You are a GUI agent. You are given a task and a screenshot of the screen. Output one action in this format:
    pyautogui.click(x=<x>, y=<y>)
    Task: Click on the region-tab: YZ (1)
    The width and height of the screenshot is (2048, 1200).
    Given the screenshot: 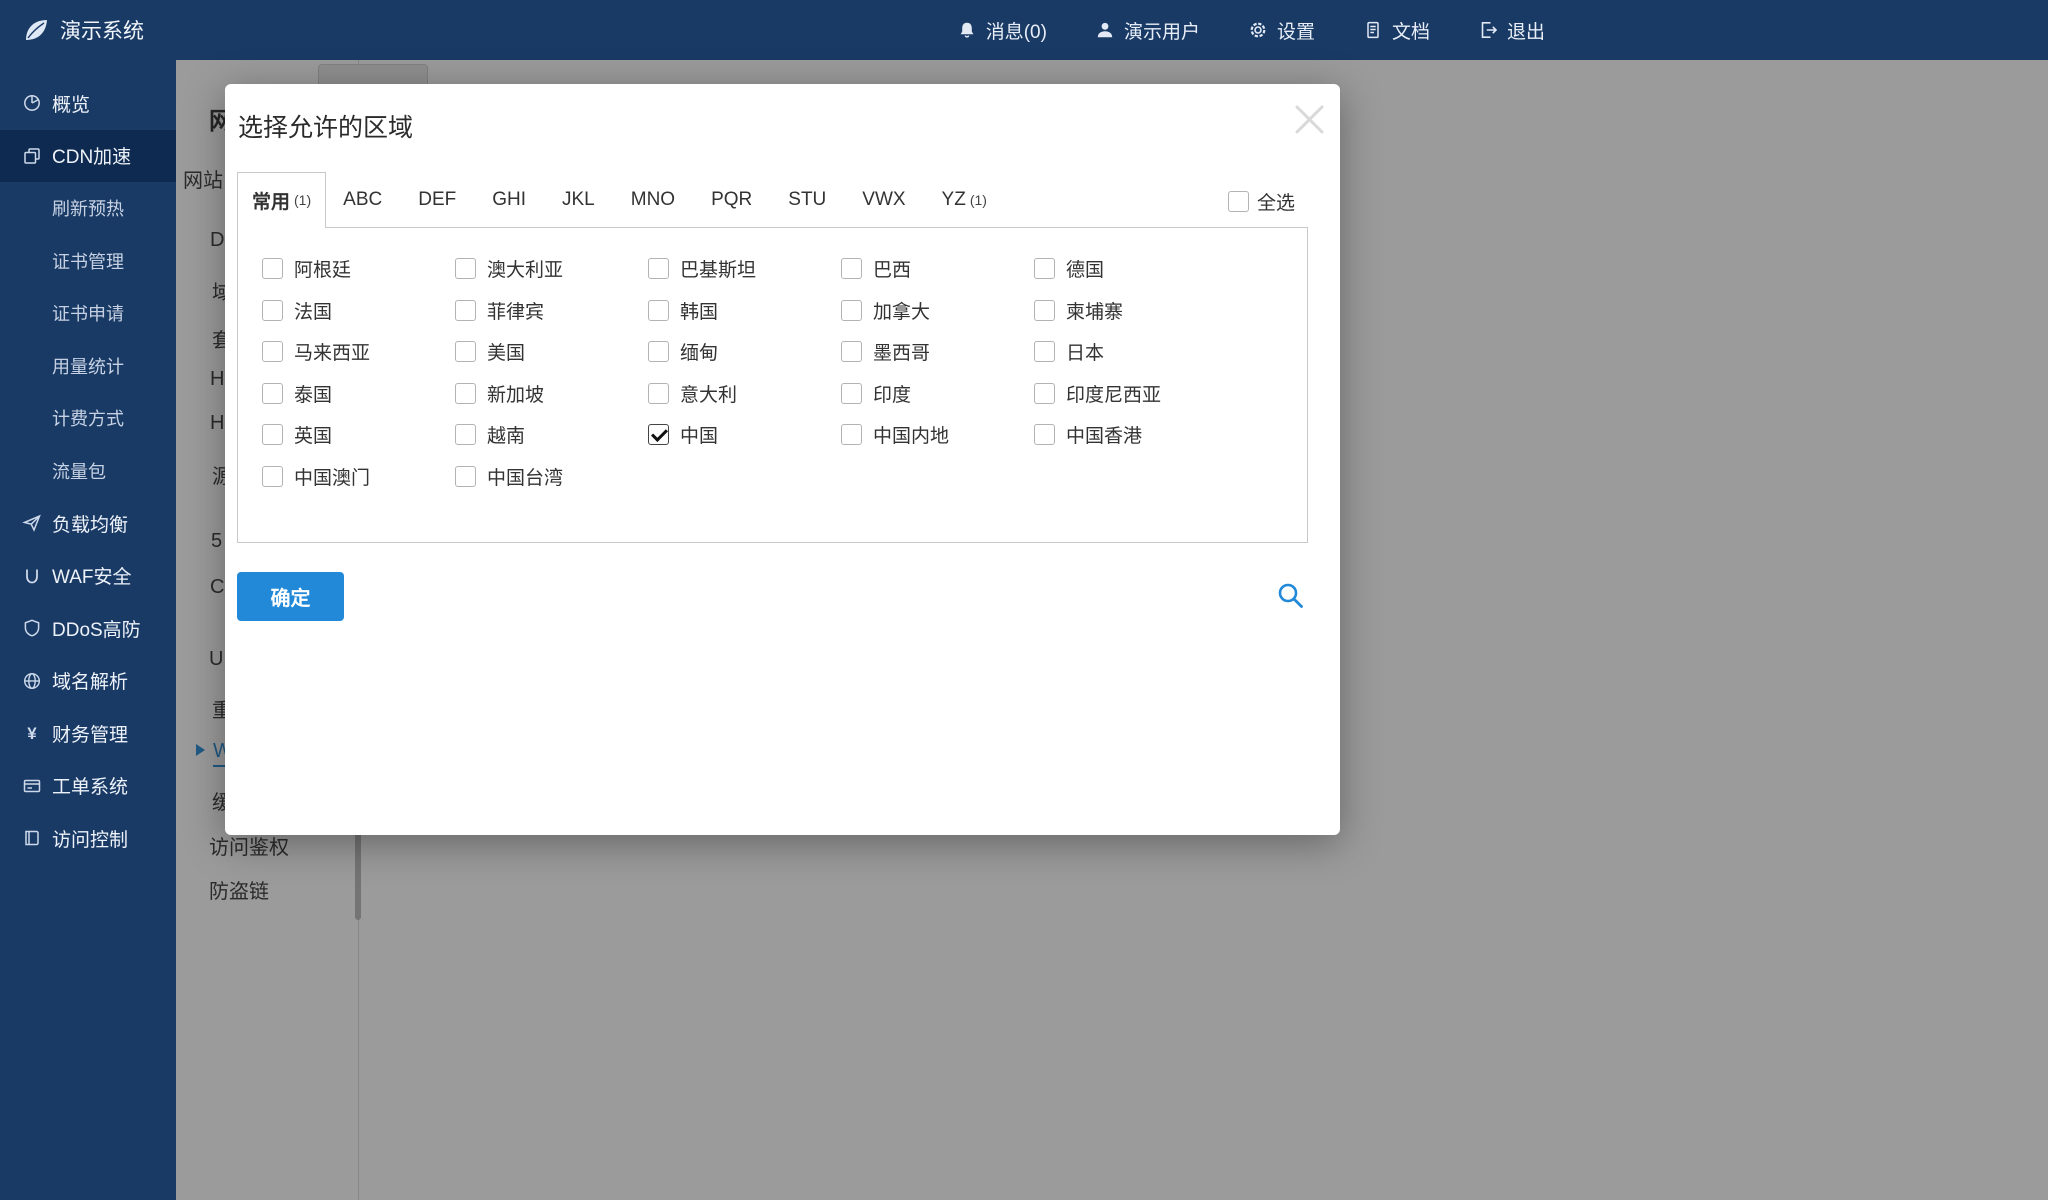 What is the action you would take?
    pyautogui.click(x=964, y=199)
    